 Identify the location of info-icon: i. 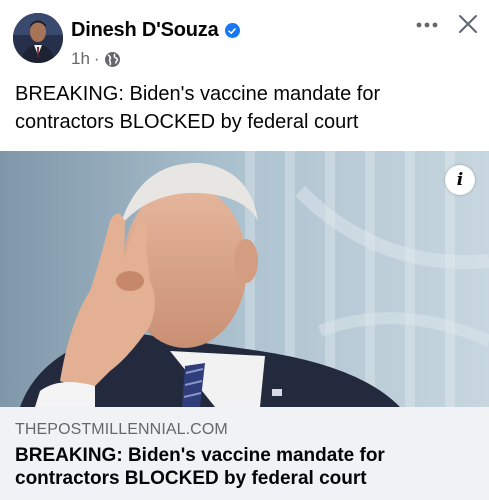
(460, 180).